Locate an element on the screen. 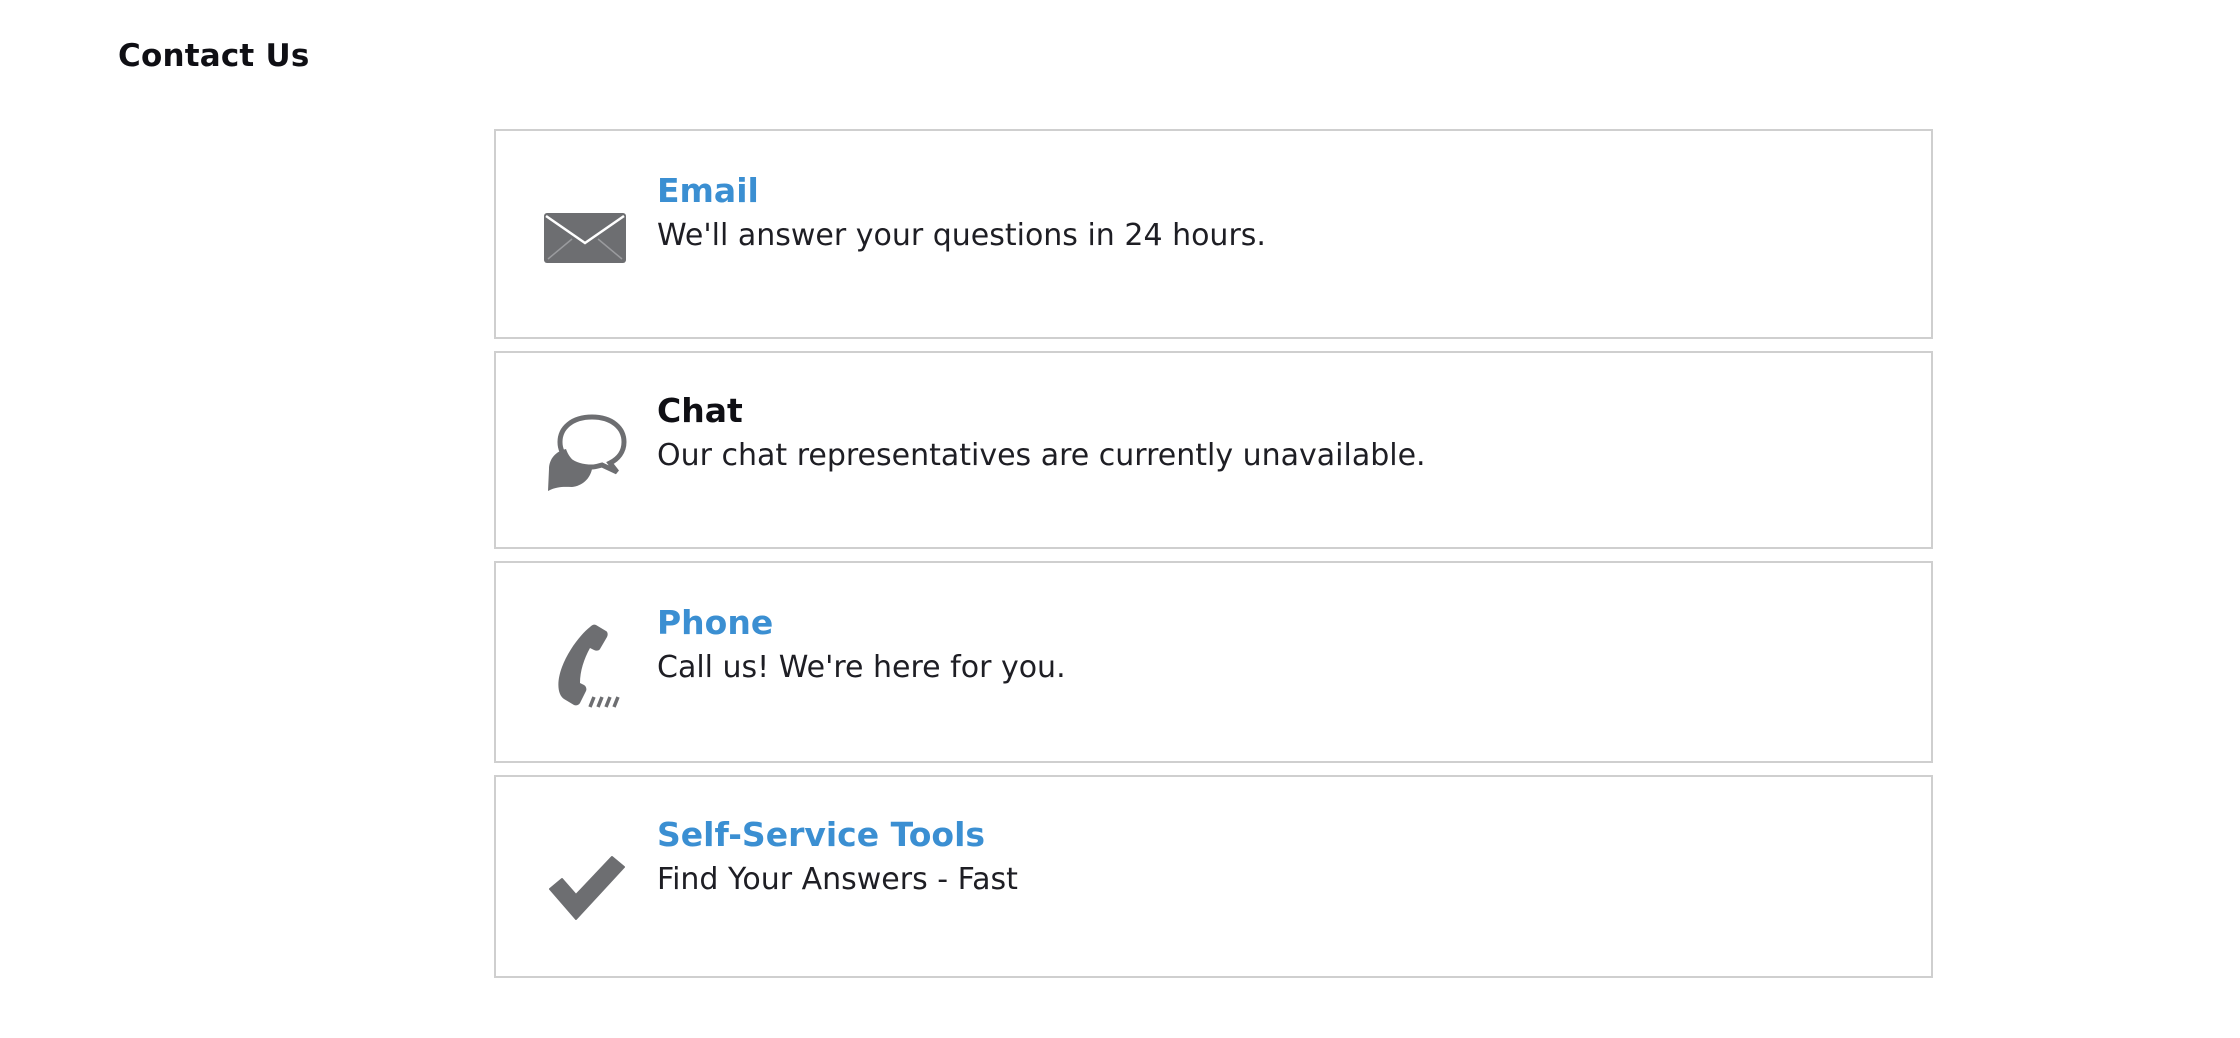 The image size is (2240, 1038). phone-link: Phone is located at coordinates (715, 622).